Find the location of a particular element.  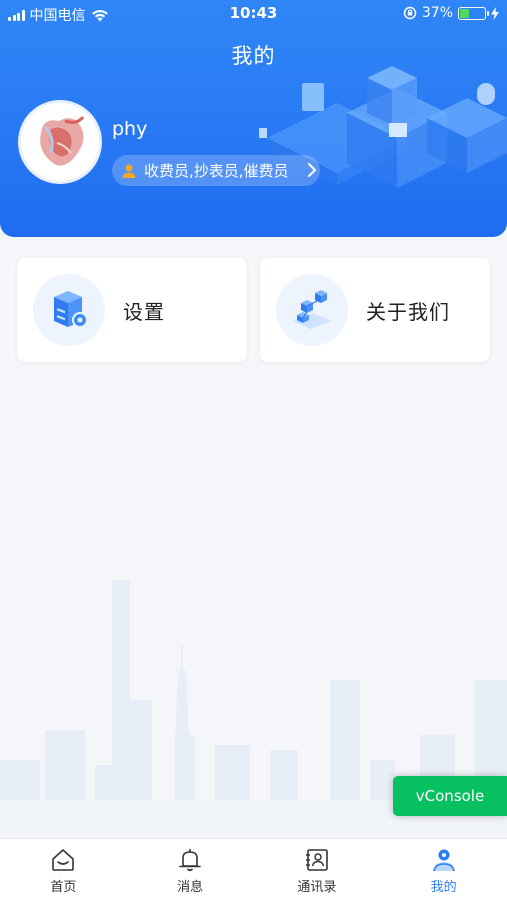

avatar is located at coordinates (60, 142).